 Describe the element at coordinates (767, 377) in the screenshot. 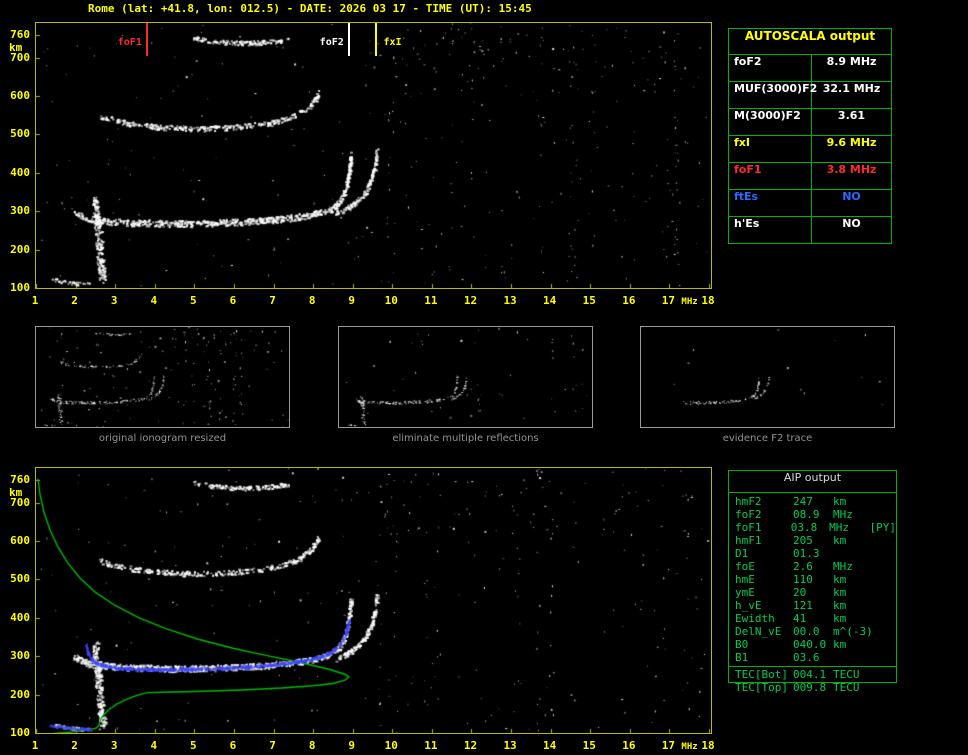

I see `thumbnail-evidence-canvas` at that location.